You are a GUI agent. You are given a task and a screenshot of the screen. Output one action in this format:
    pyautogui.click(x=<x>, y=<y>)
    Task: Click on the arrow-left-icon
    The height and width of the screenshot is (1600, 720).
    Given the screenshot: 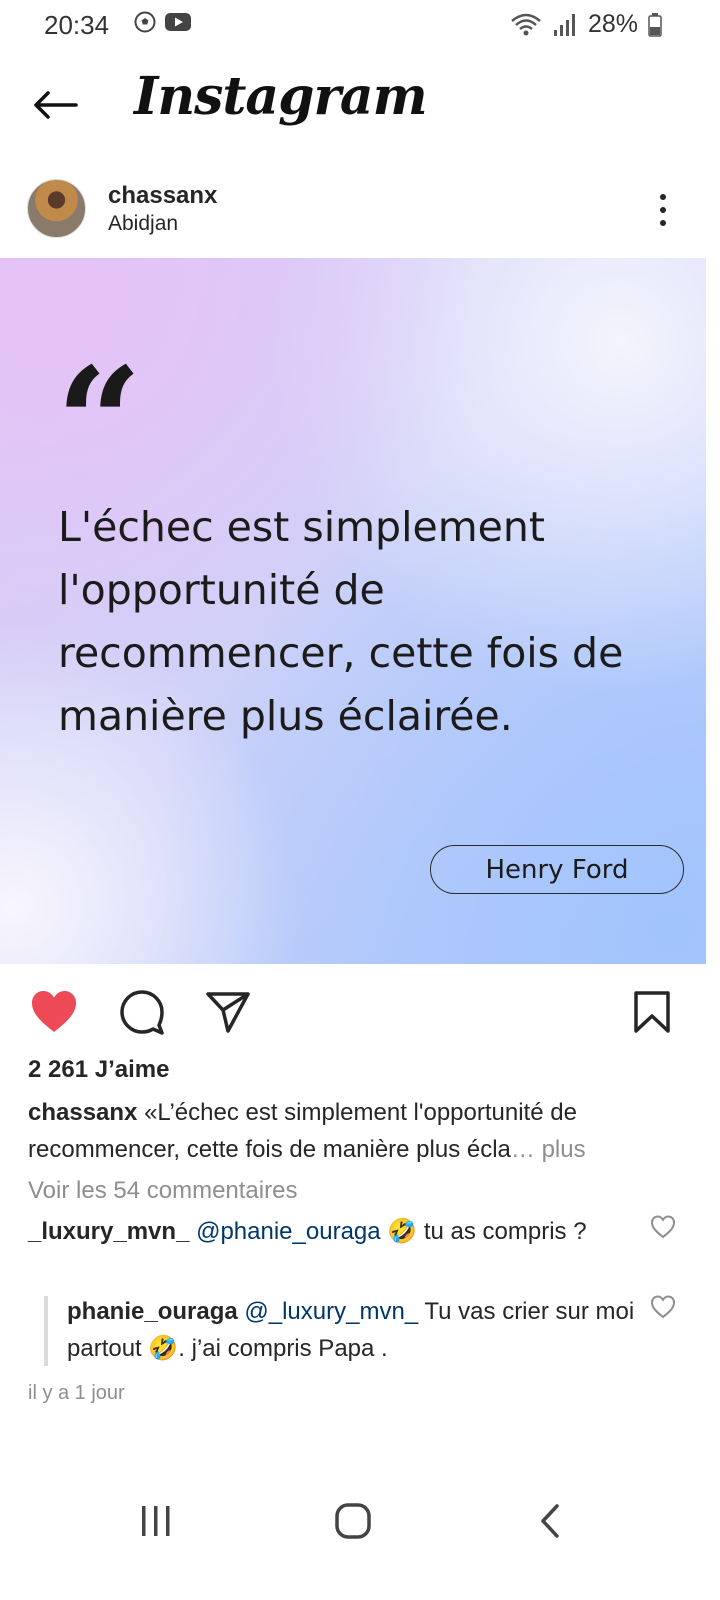 What is the action you would take?
    pyautogui.click(x=56, y=105)
    